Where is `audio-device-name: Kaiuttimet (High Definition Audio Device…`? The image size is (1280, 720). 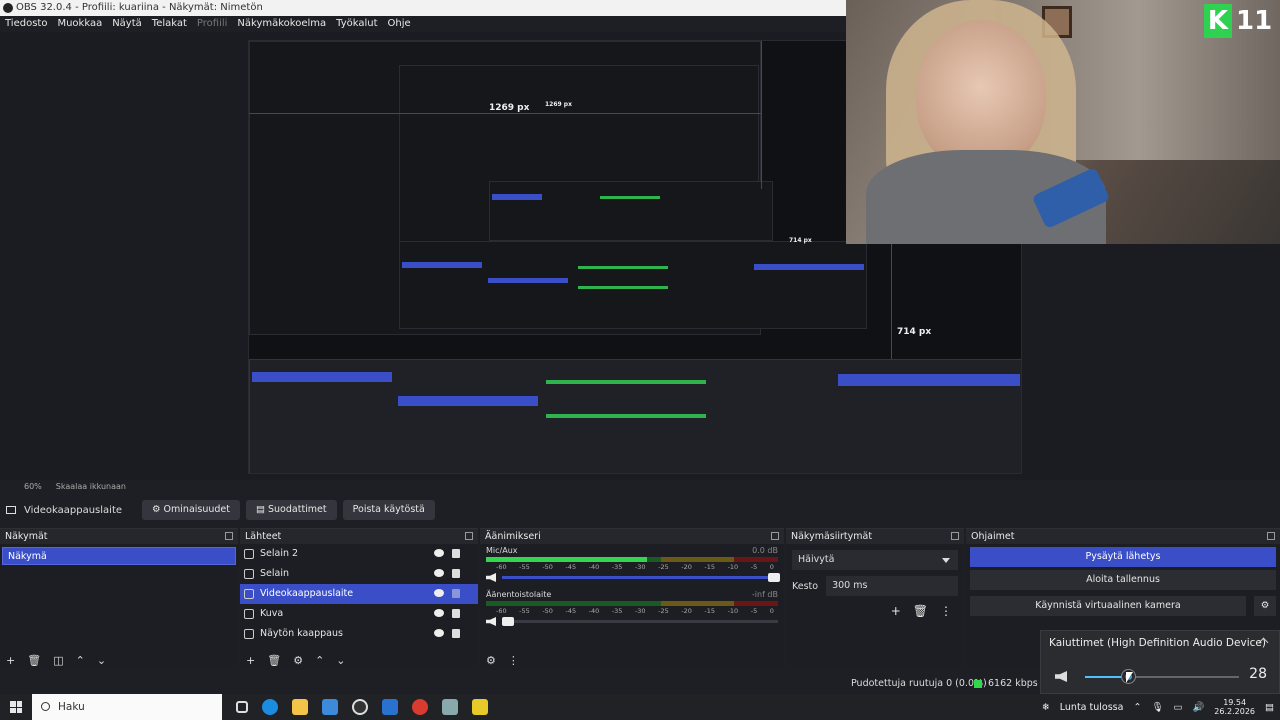
audio-device-name: Kaiuttimet (High Definition Audio Device… is located at coordinates (1157, 643).